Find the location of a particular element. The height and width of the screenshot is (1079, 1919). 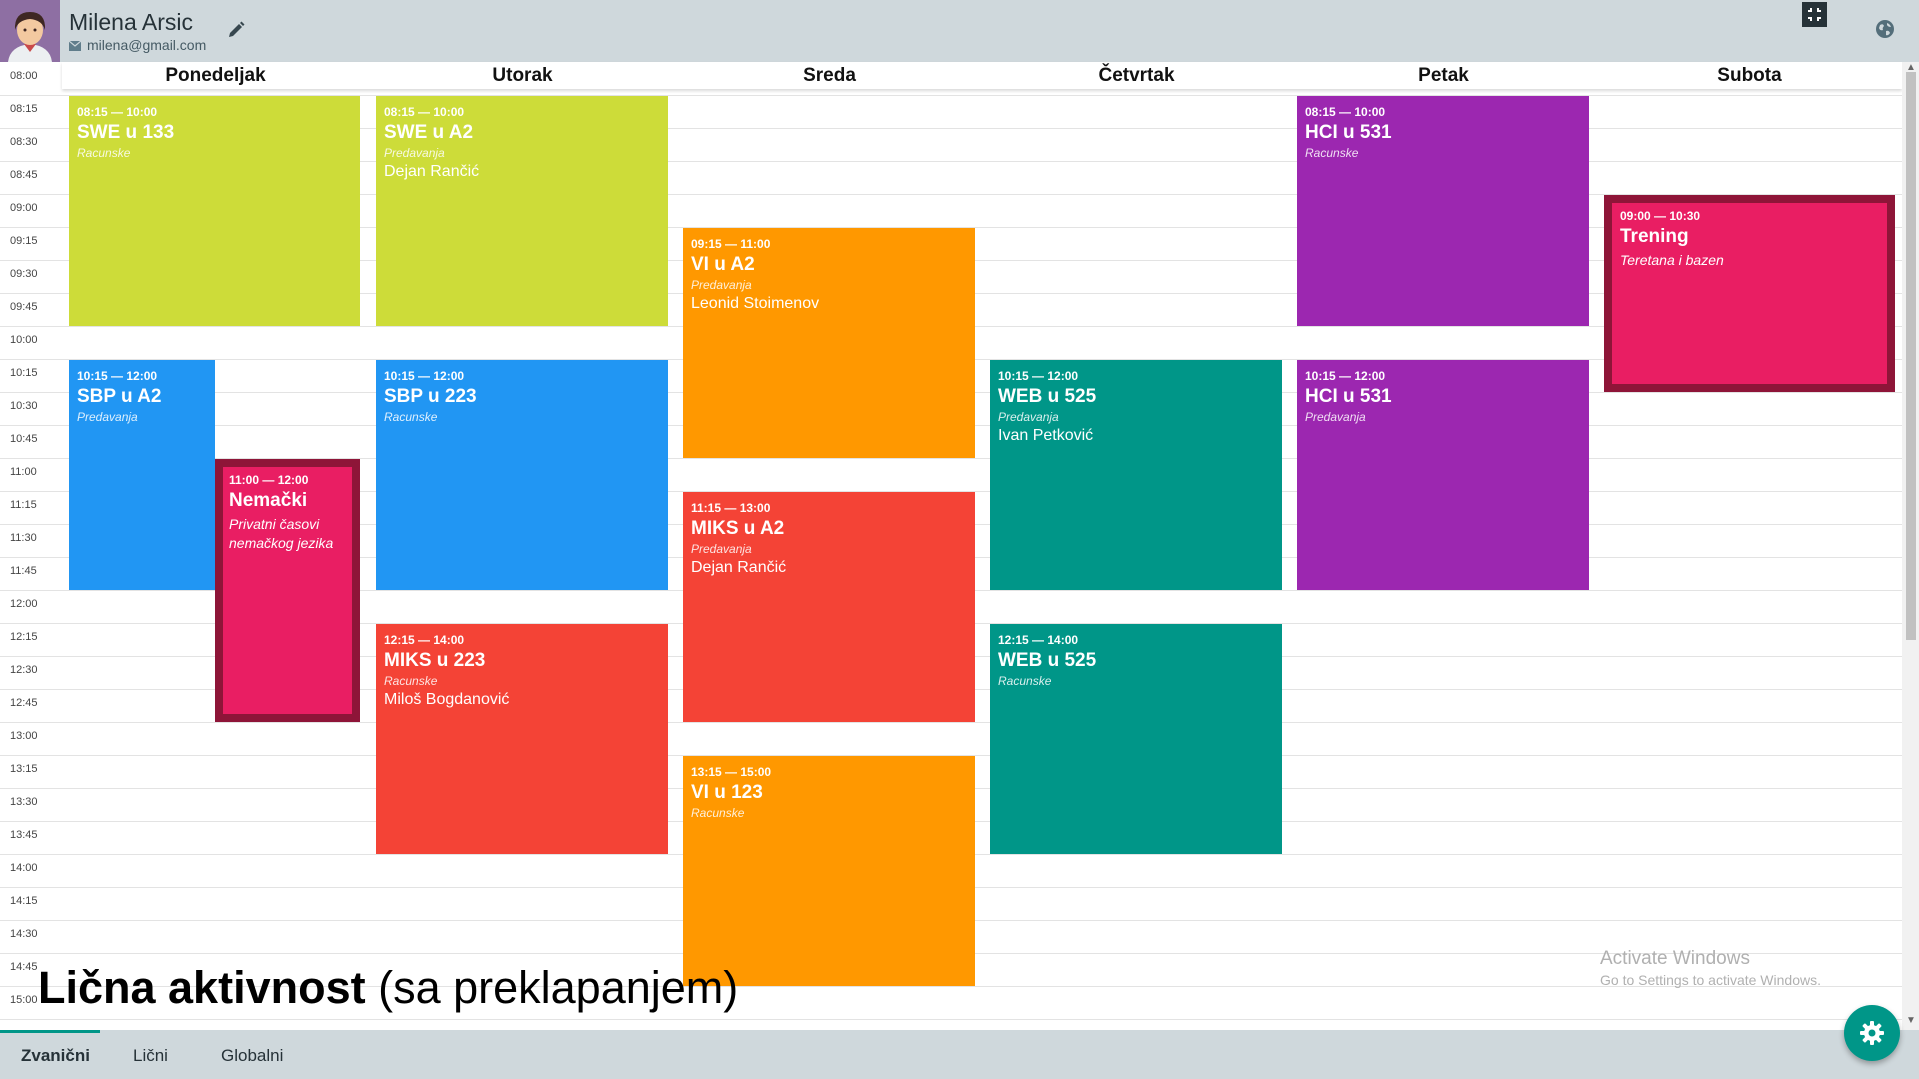

event-title: SBP u A2 is located at coordinates (119, 396).